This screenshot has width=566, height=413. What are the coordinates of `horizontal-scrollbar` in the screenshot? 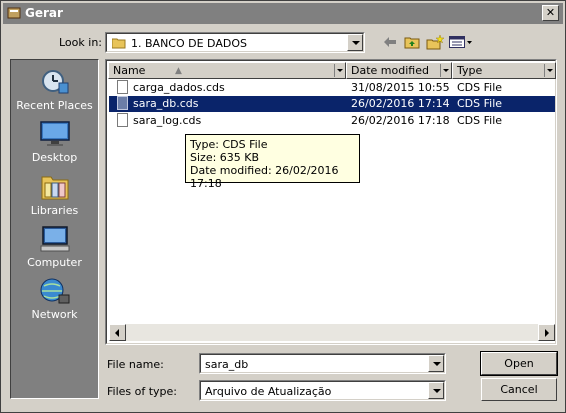 It's located at (332, 332).